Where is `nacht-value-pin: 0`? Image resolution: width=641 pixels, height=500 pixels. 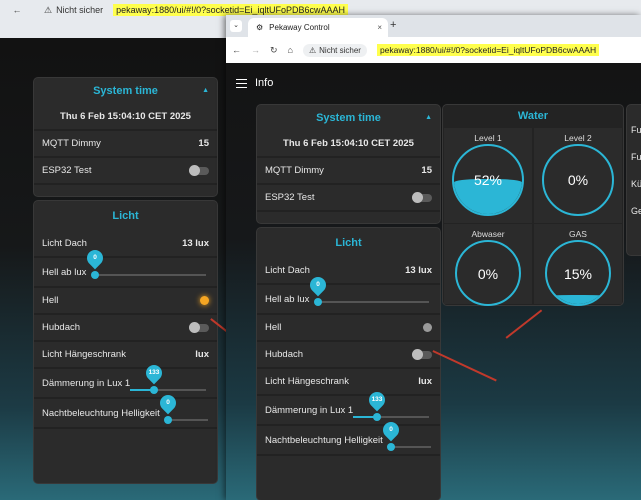 nacht-value-pin: 0 is located at coordinates (168, 403).